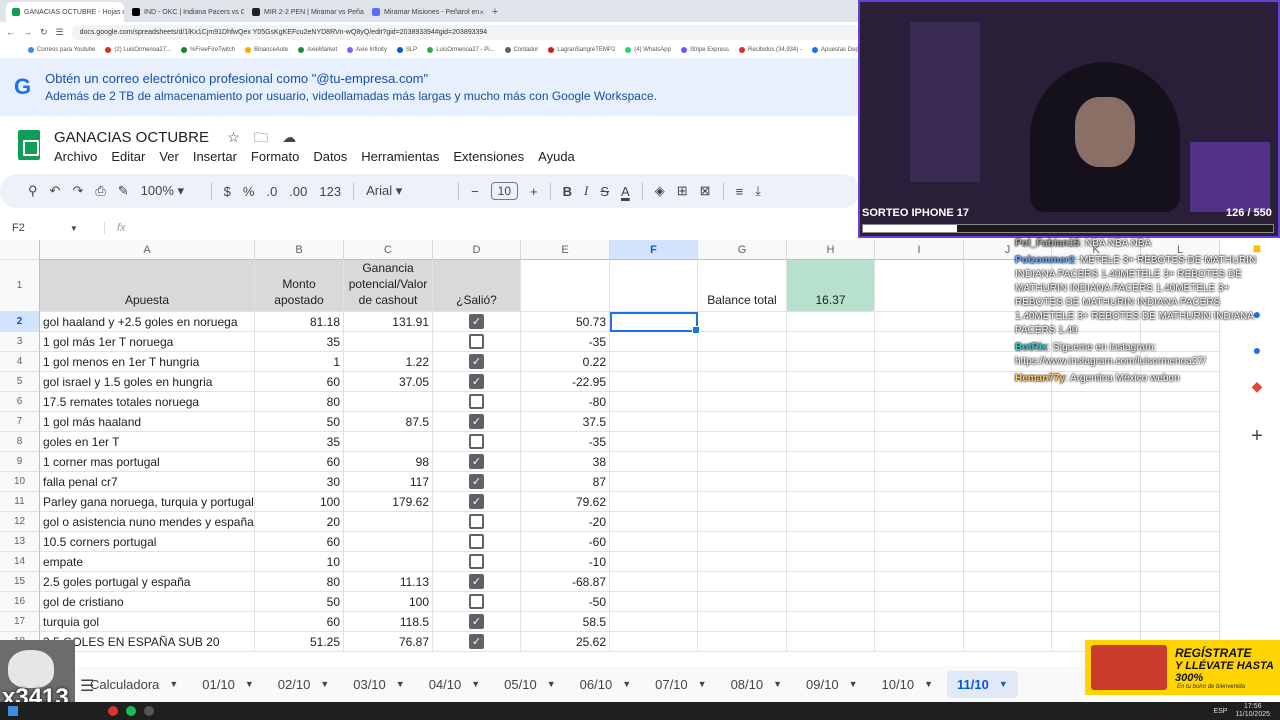  Describe the element at coordinates (299, 402) in the screenshot. I see `stake-cell: 80` at that location.